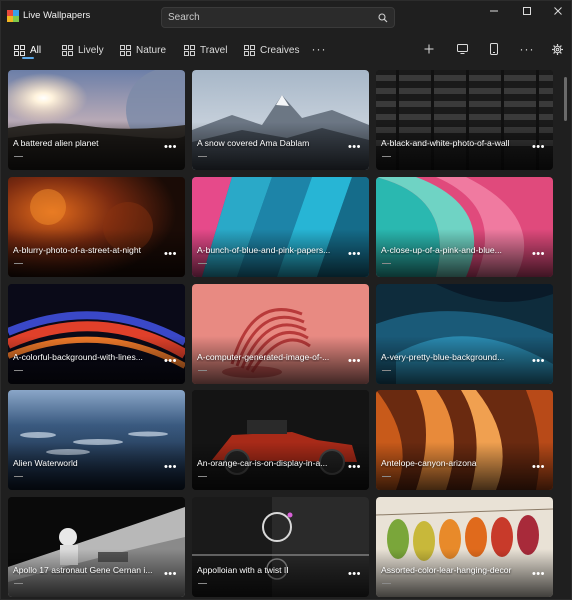 This screenshot has width=572, height=600. Describe the element at coordinates (280, 440) in the screenshot. I see `wallpaper-card: An-orange-car-is-on-display-in-a... •••` at that location.